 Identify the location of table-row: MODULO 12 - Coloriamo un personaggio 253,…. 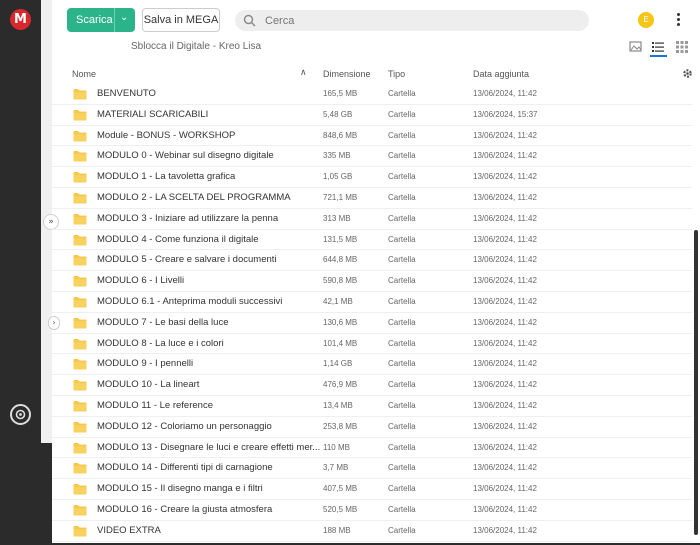
(372, 427).